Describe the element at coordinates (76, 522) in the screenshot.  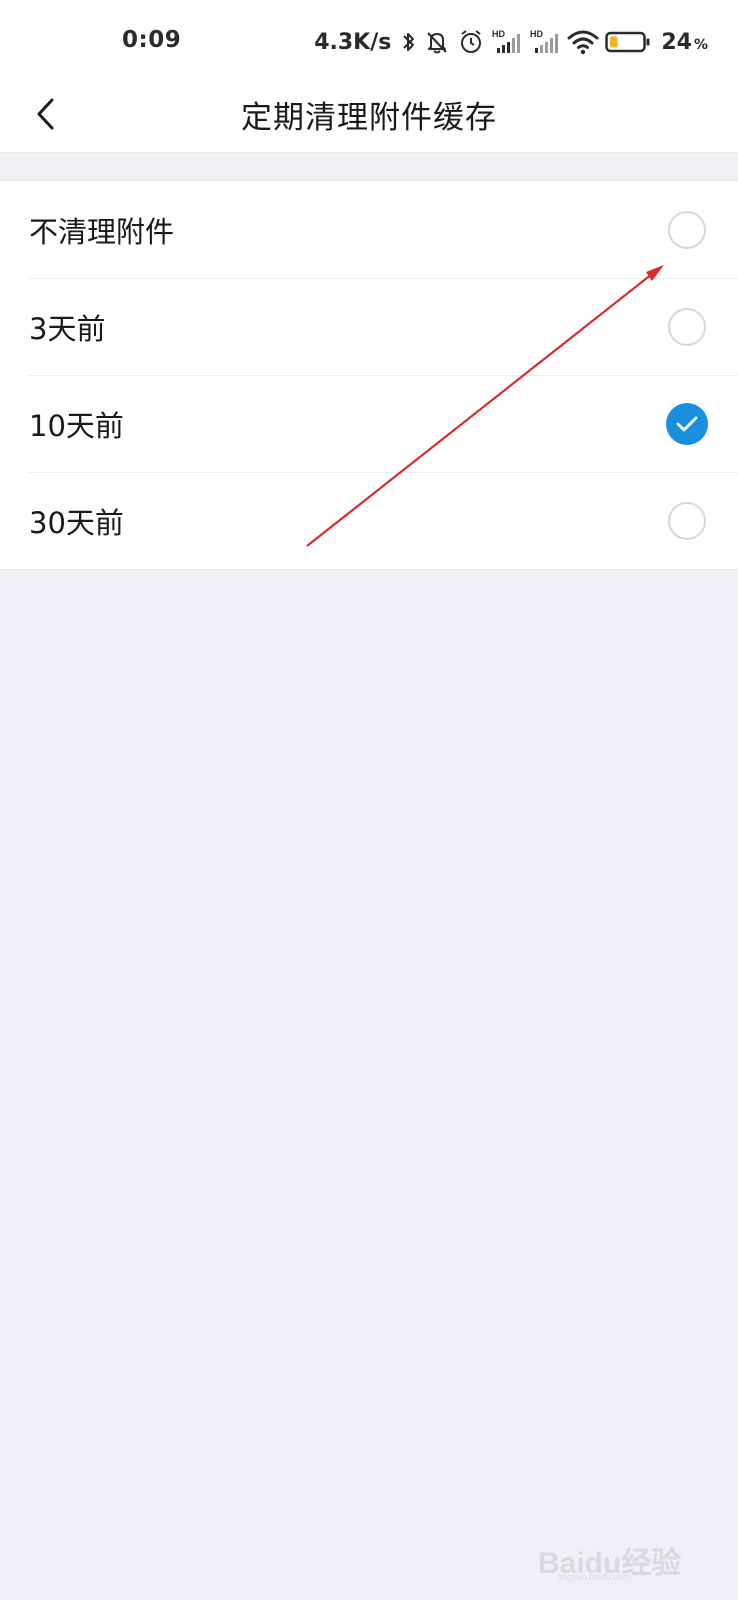
I see `option-label: 30天前` at that location.